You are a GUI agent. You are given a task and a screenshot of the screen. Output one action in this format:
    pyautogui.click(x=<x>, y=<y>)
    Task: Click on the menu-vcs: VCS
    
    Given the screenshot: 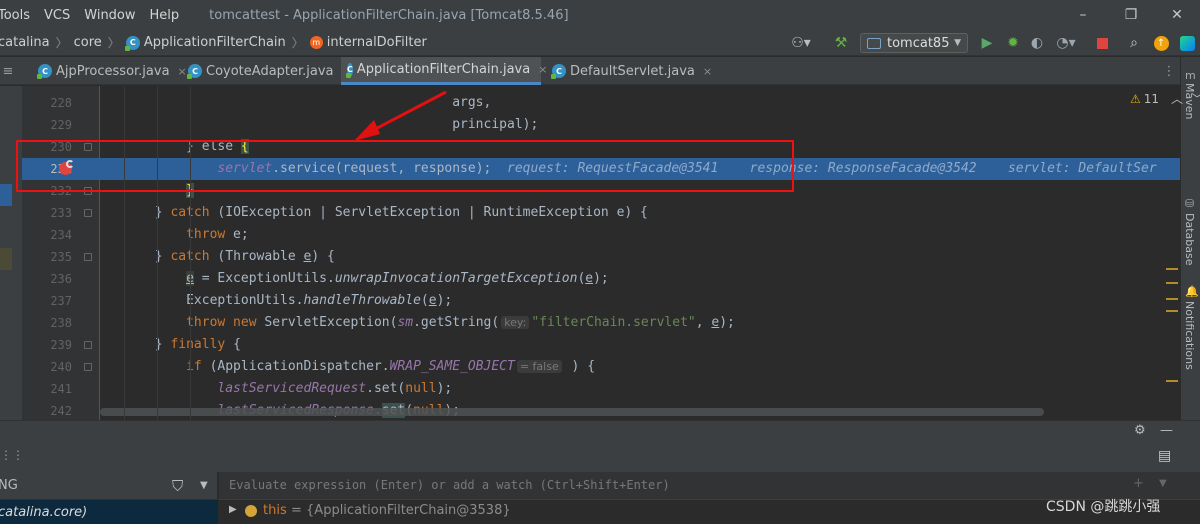 What is the action you would take?
    pyautogui.click(x=57, y=15)
    